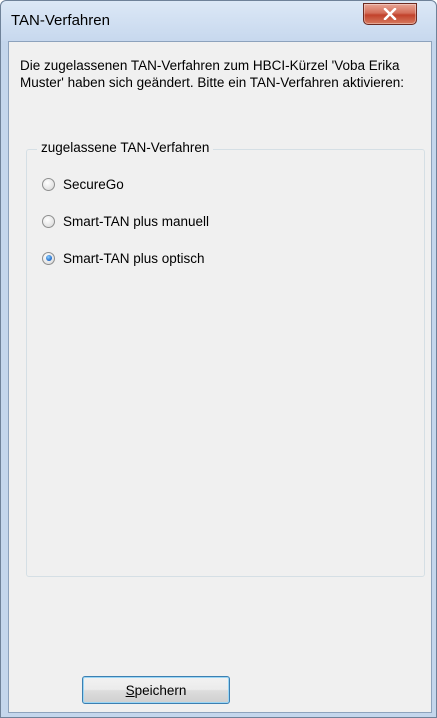 The height and width of the screenshot is (718, 437). Describe the element at coordinates (160, 690) in the screenshot. I see `save-label: peichern` at that location.